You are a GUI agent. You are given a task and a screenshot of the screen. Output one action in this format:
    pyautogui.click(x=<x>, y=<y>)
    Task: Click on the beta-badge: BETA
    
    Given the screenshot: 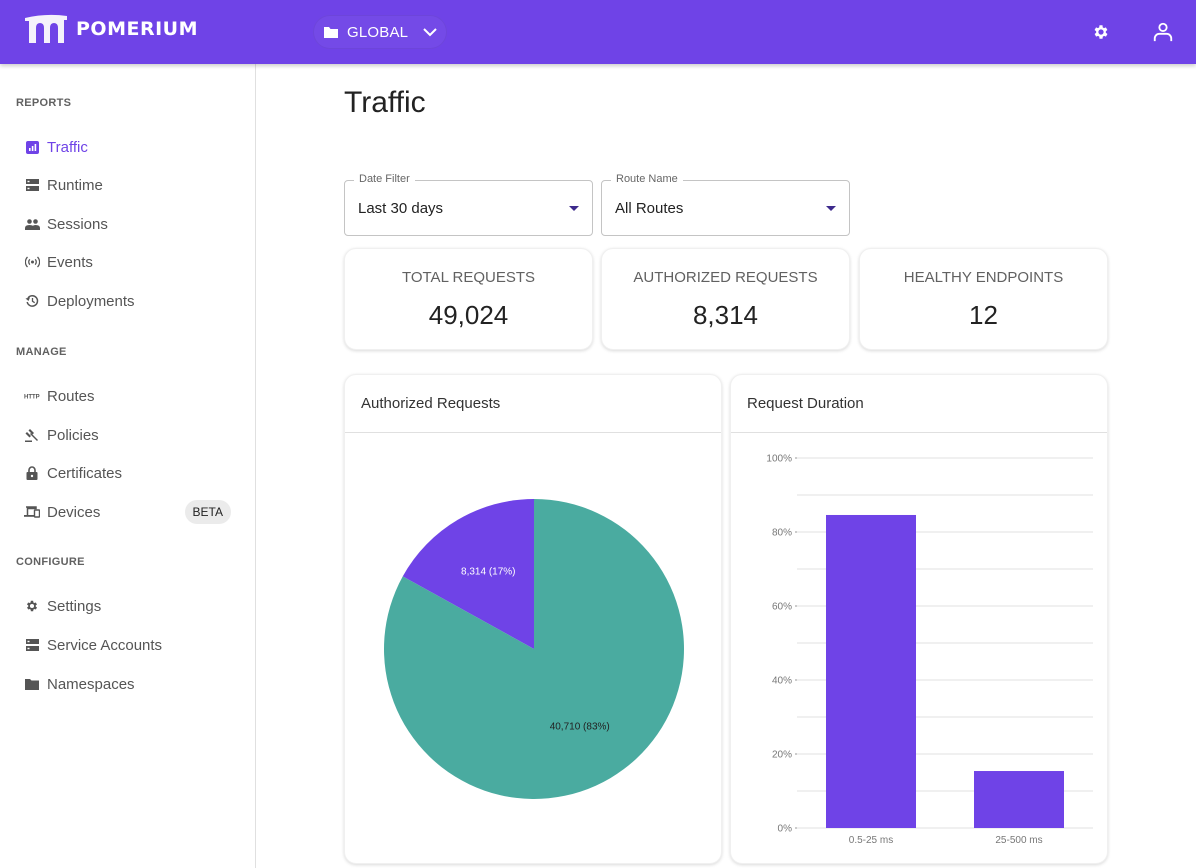 What is the action you would take?
    pyautogui.click(x=207, y=512)
    